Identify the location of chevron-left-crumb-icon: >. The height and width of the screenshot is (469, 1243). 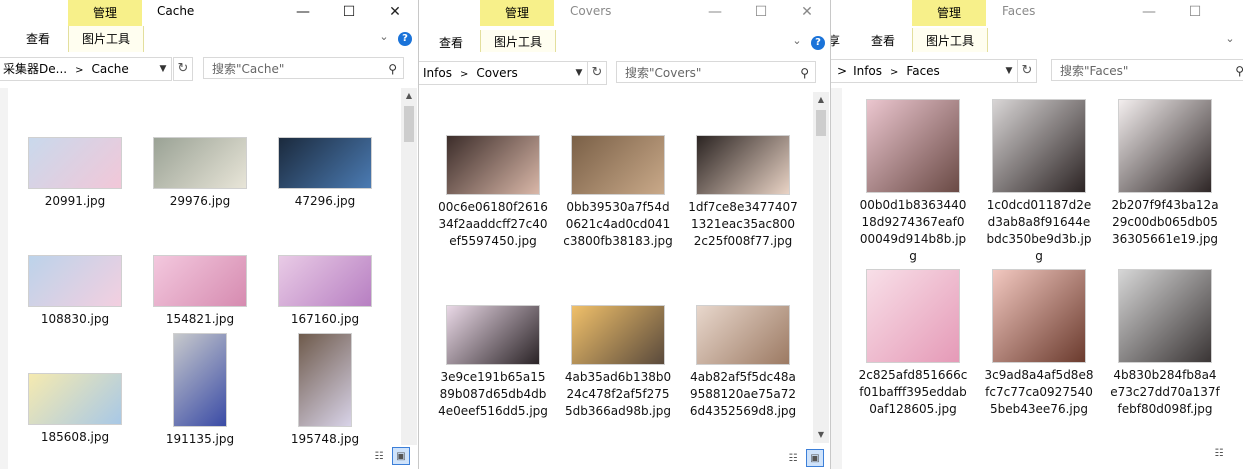
(842, 71).